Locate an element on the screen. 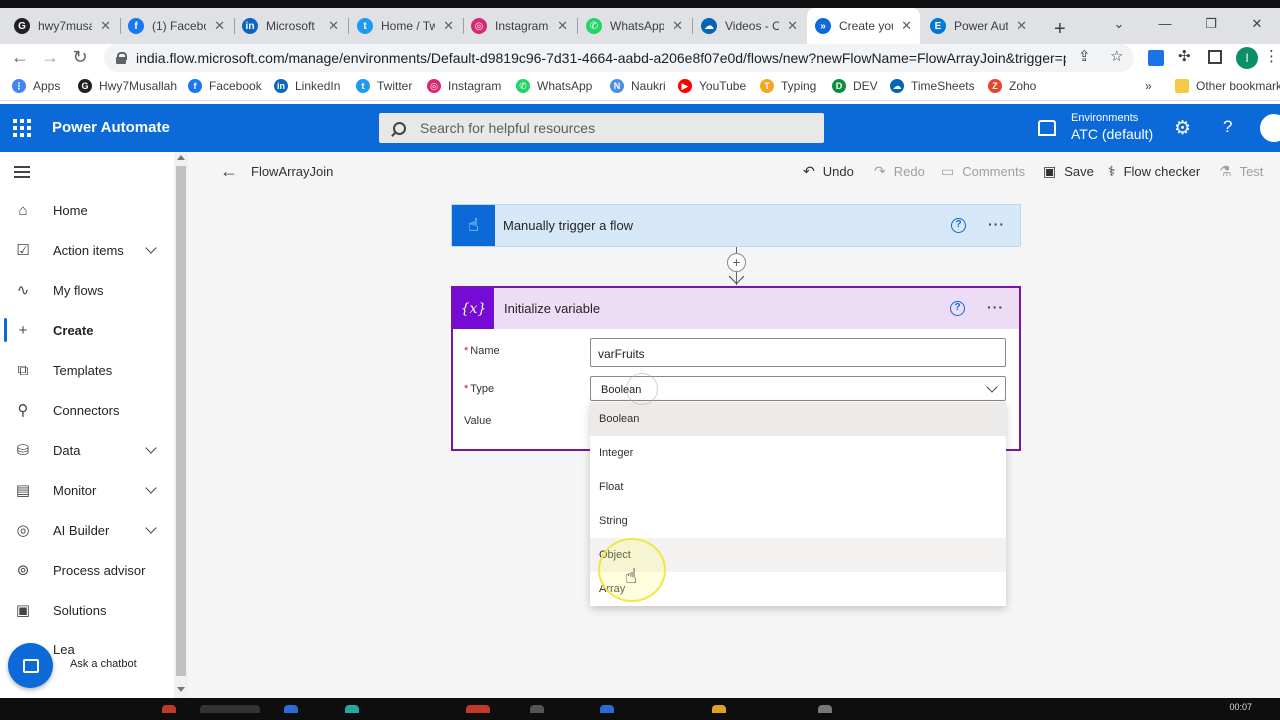 The image size is (1280, 720). comments-button: ▭ Comments is located at coordinates (983, 171).